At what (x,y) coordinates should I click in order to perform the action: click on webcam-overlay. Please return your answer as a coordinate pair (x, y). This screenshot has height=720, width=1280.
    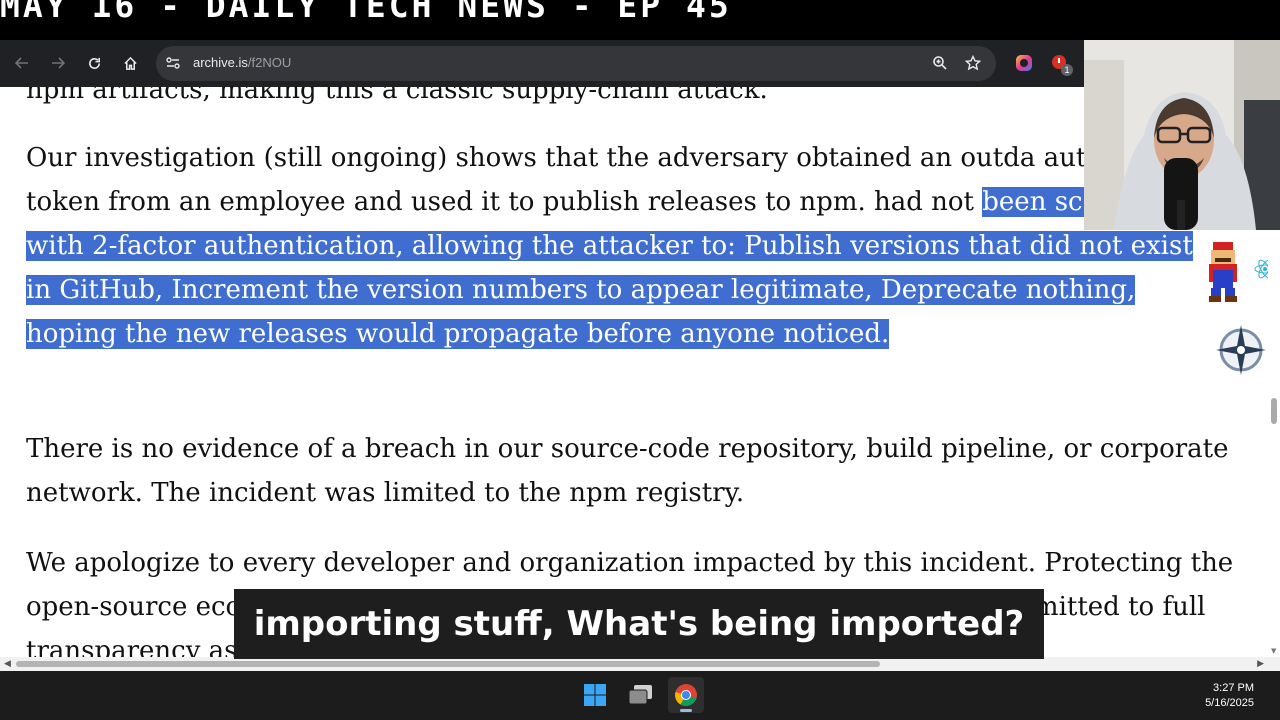
    Looking at the image, I should click on (1182, 135).